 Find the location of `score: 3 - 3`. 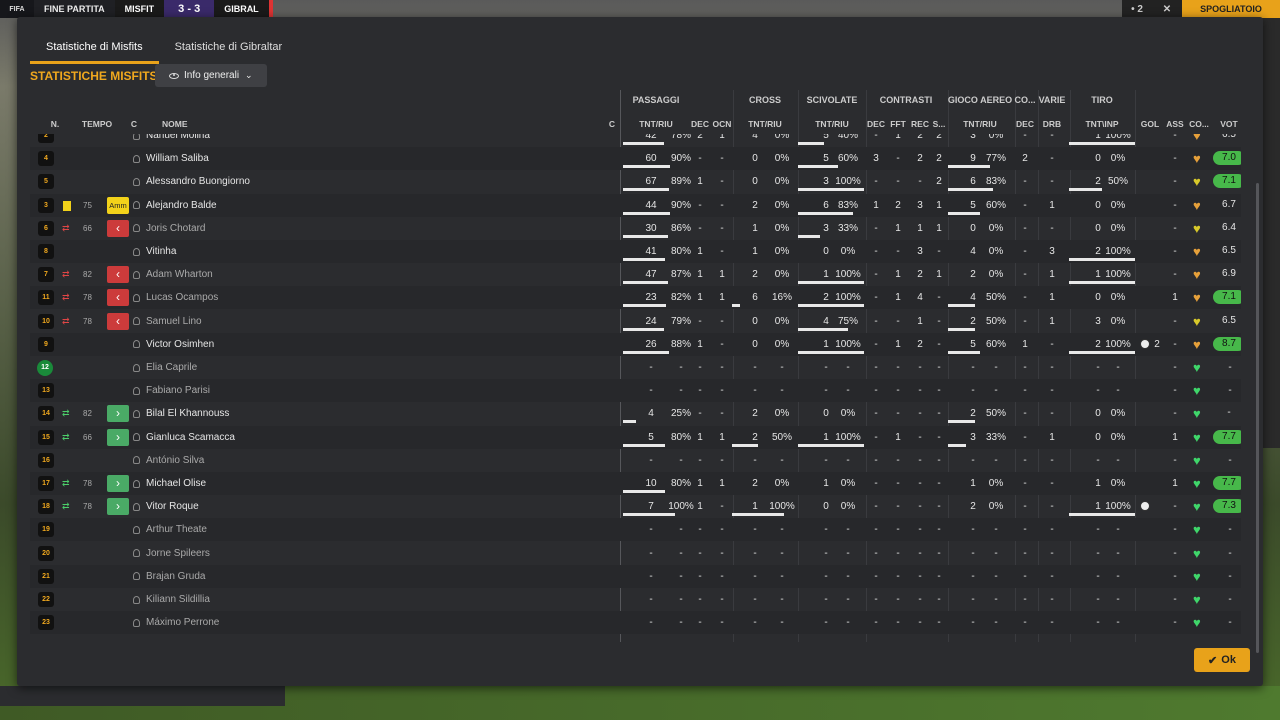

score: 3 - 3 is located at coordinates (189, 9).